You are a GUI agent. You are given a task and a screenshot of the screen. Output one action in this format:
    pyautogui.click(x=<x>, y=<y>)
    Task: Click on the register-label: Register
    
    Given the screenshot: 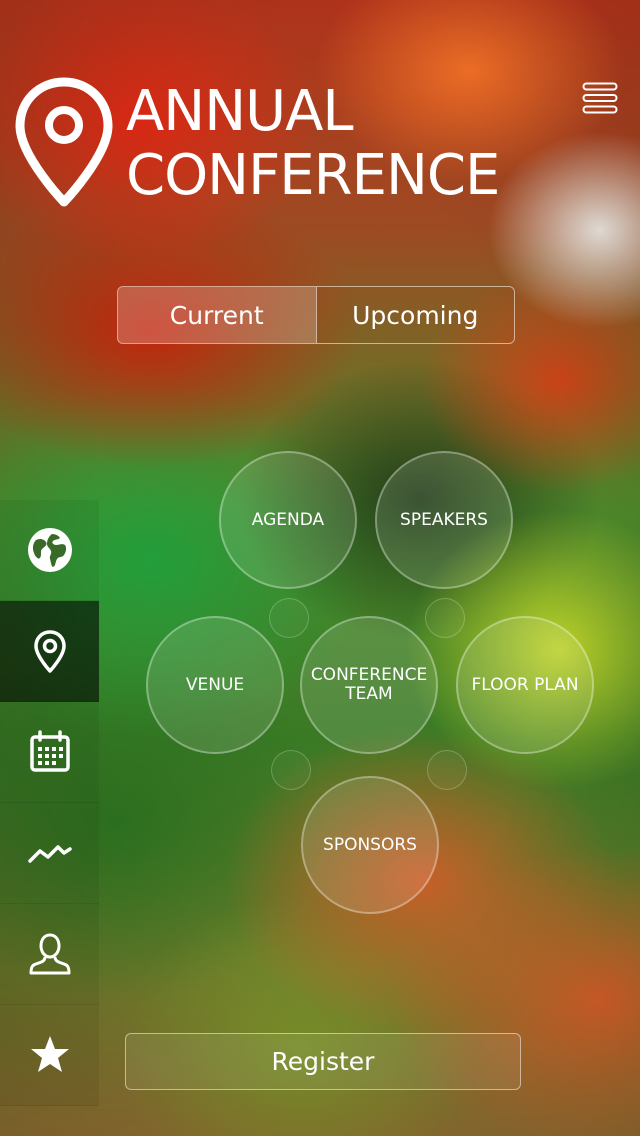 What is the action you would take?
    pyautogui.click(x=323, y=1061)
    